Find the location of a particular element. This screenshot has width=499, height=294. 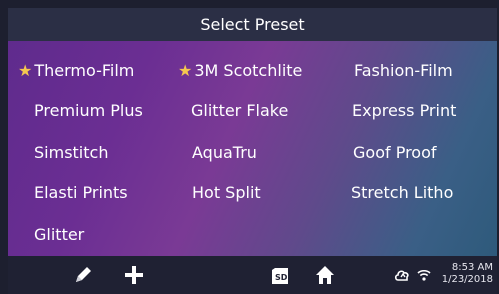

preset-label: Simstitch is located at coordinates (71, 152).